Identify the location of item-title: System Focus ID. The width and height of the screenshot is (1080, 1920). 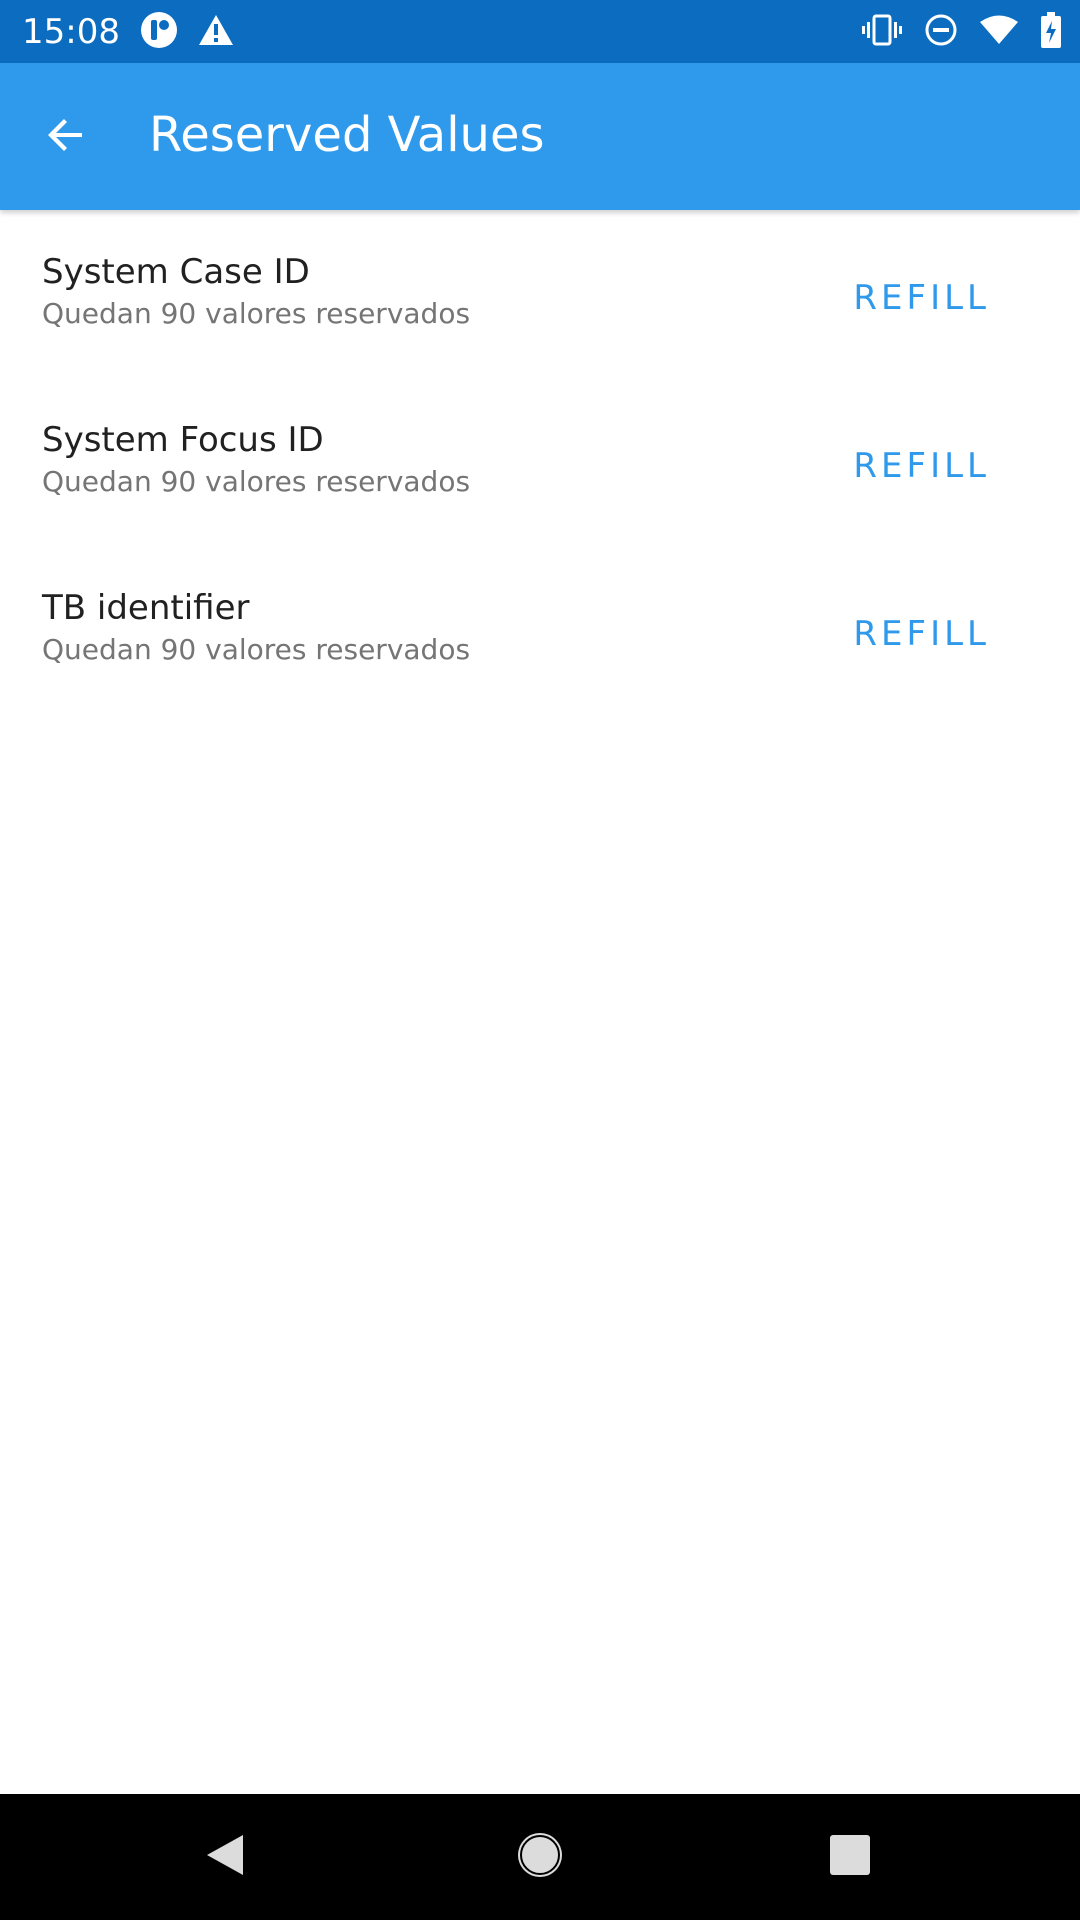
(183, 440).